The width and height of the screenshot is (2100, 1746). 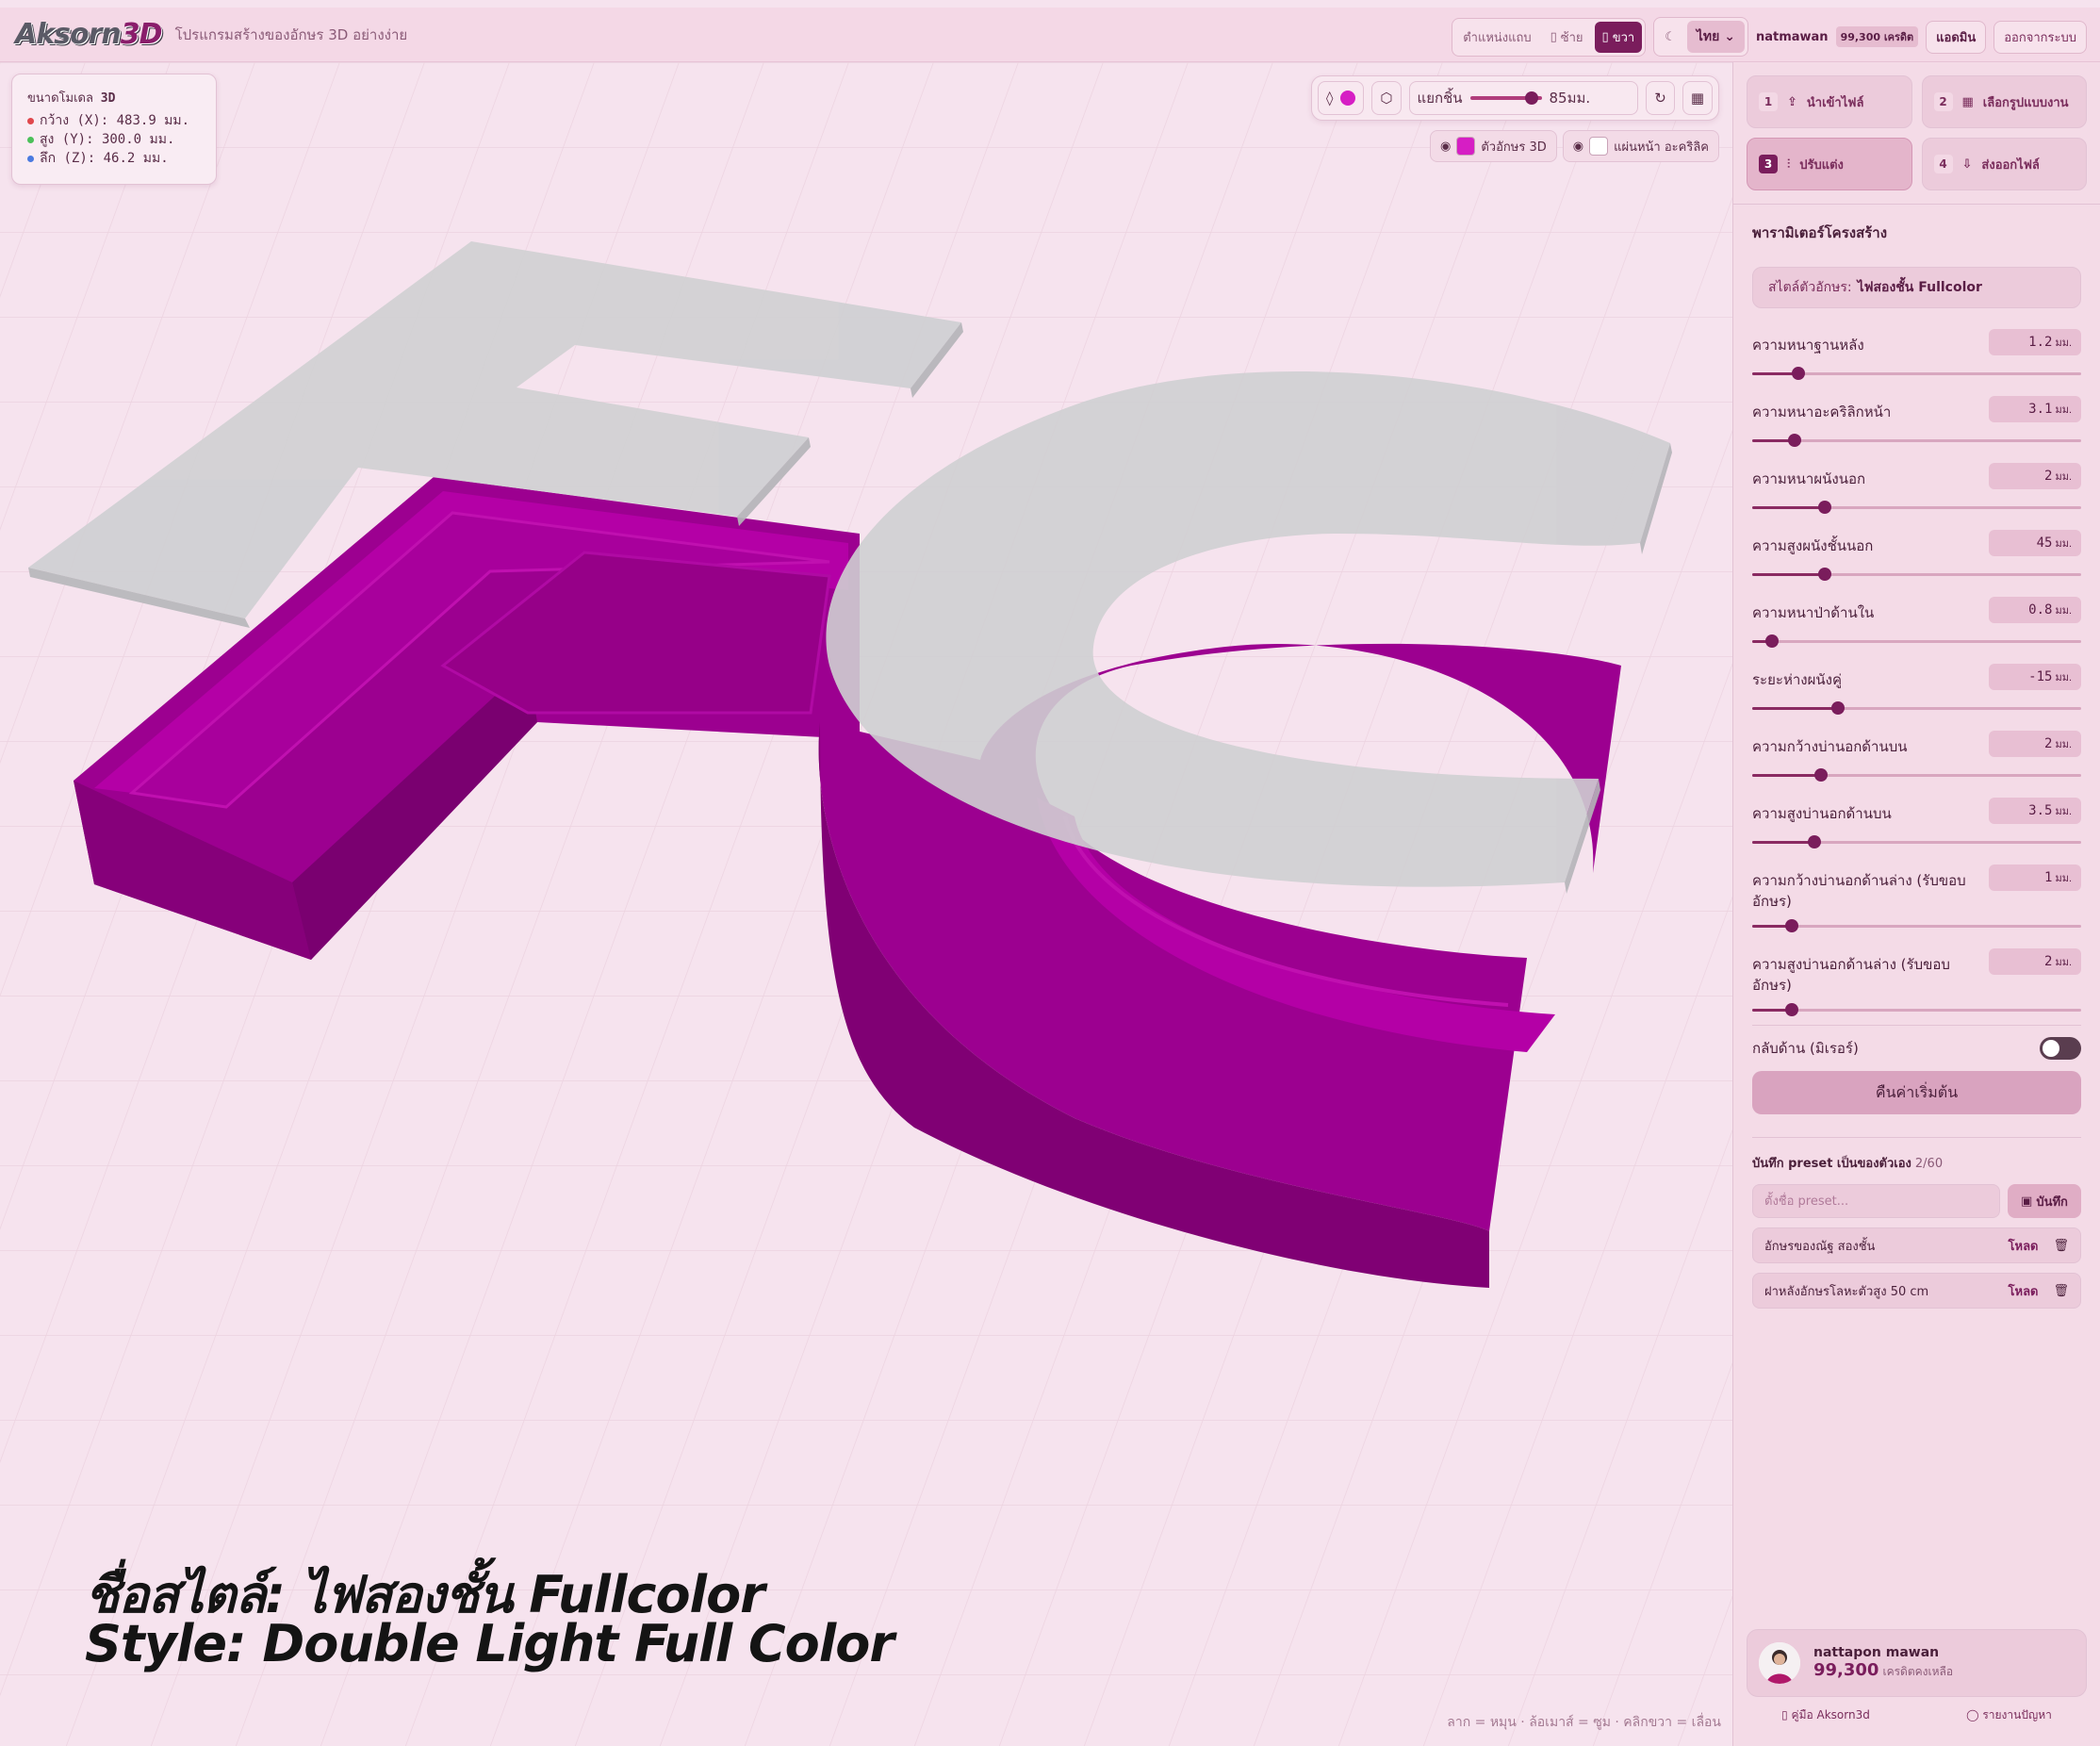 I want to click on reset-view-button: ↻, so click(x=1660, y=98).